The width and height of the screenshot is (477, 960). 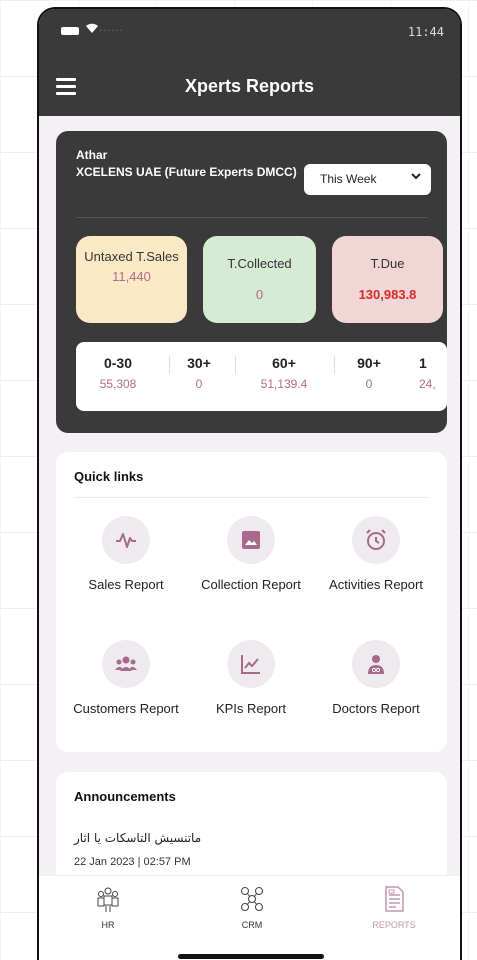 I want to click on page-title: Xperts Reports, so click(x=249, y=86).